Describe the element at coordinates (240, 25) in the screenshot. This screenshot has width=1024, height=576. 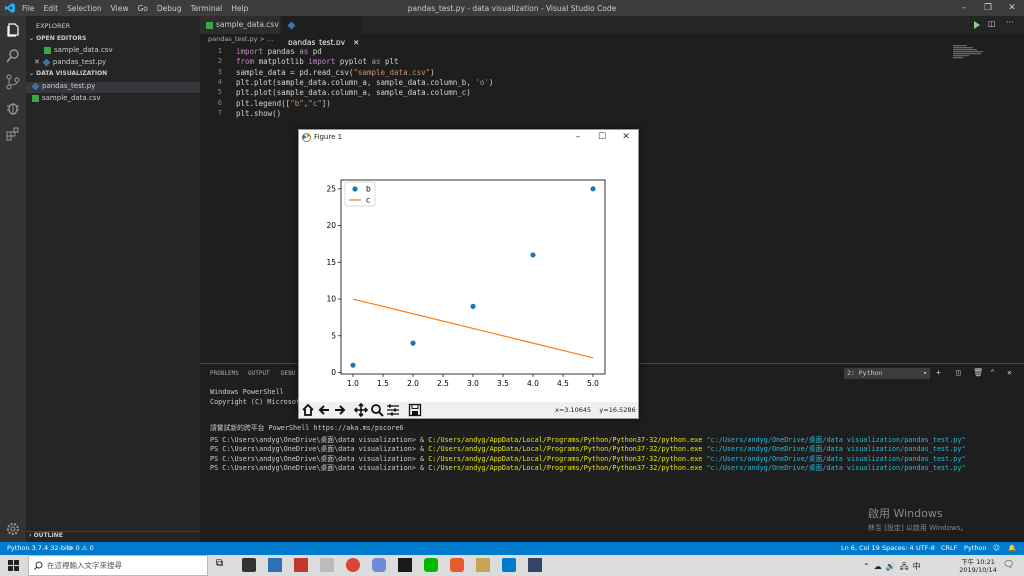
I see `tab-sample-data: sample_data.csv` at that location.